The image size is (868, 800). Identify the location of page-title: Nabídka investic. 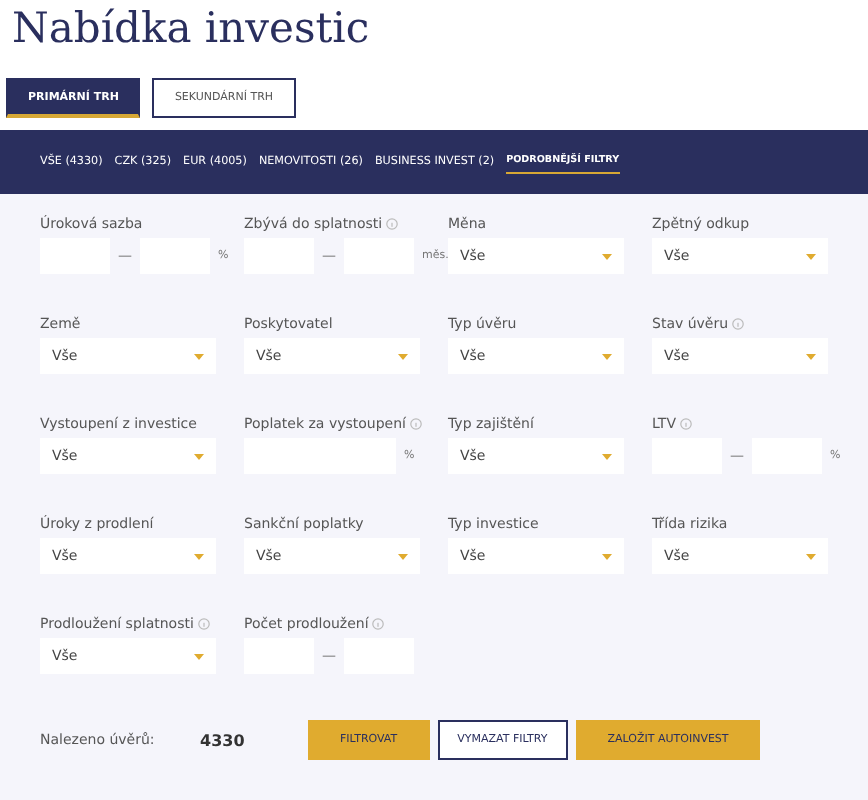
(191, 29).